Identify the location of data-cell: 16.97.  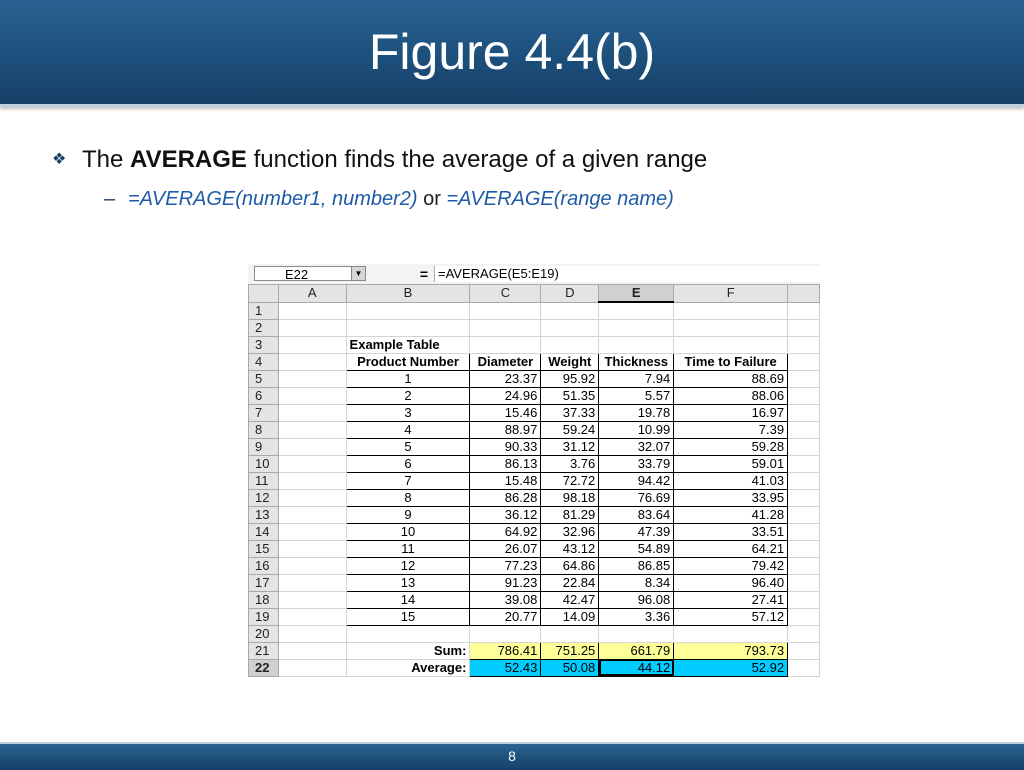
(731, 412).